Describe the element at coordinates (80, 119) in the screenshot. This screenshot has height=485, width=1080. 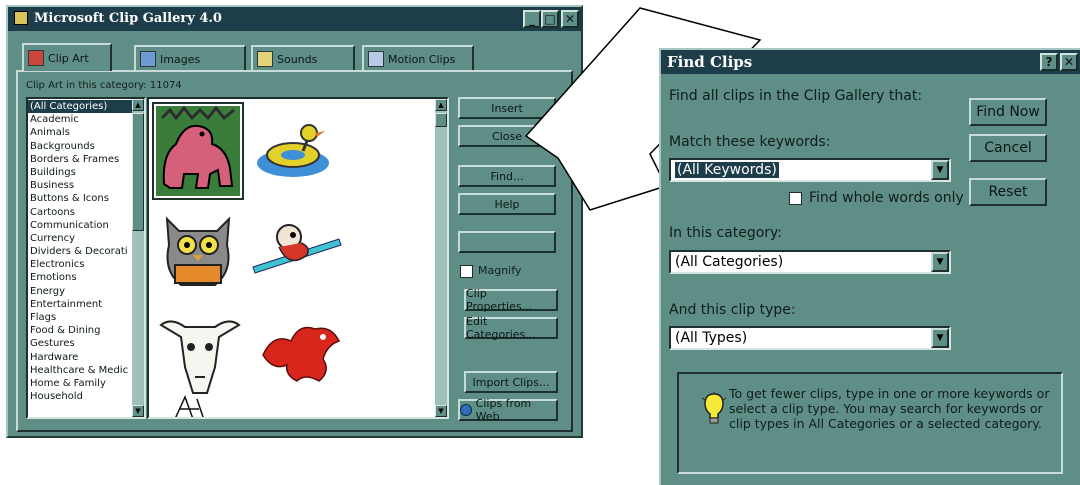
I see `category-list-item: Academic` at that location.